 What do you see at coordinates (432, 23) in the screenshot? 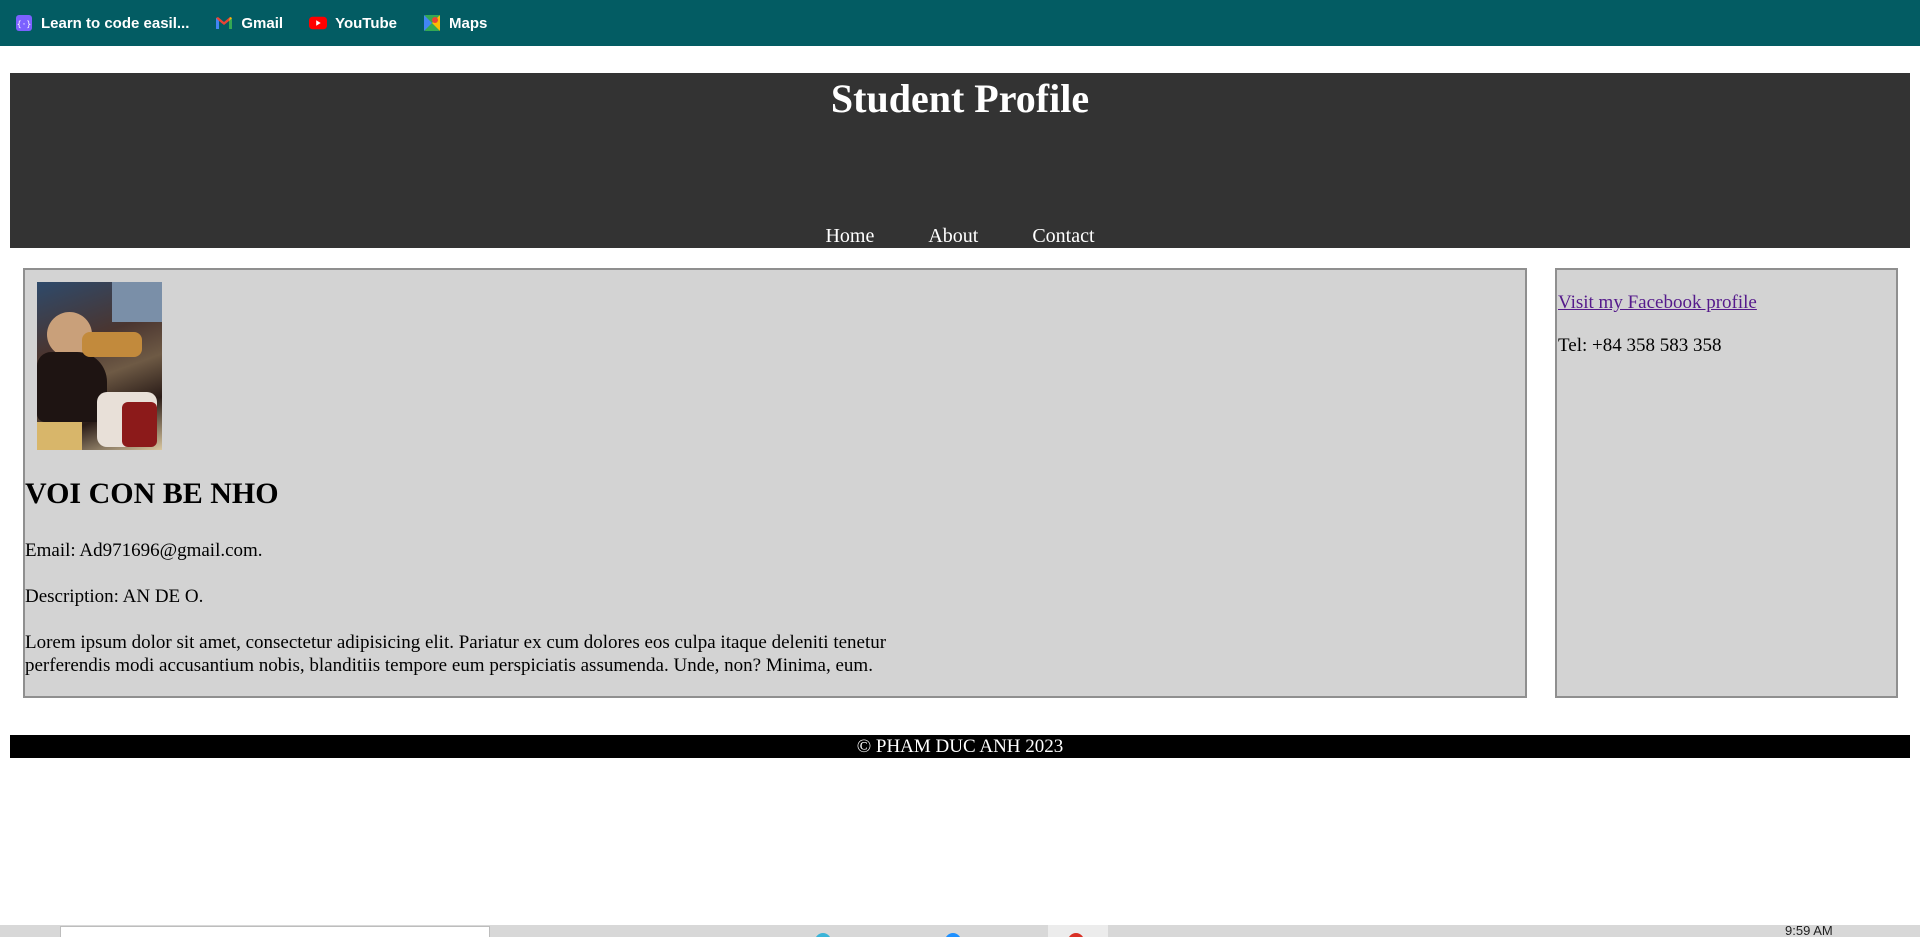
I see `maps-icon` at bounding box center [432, 23].